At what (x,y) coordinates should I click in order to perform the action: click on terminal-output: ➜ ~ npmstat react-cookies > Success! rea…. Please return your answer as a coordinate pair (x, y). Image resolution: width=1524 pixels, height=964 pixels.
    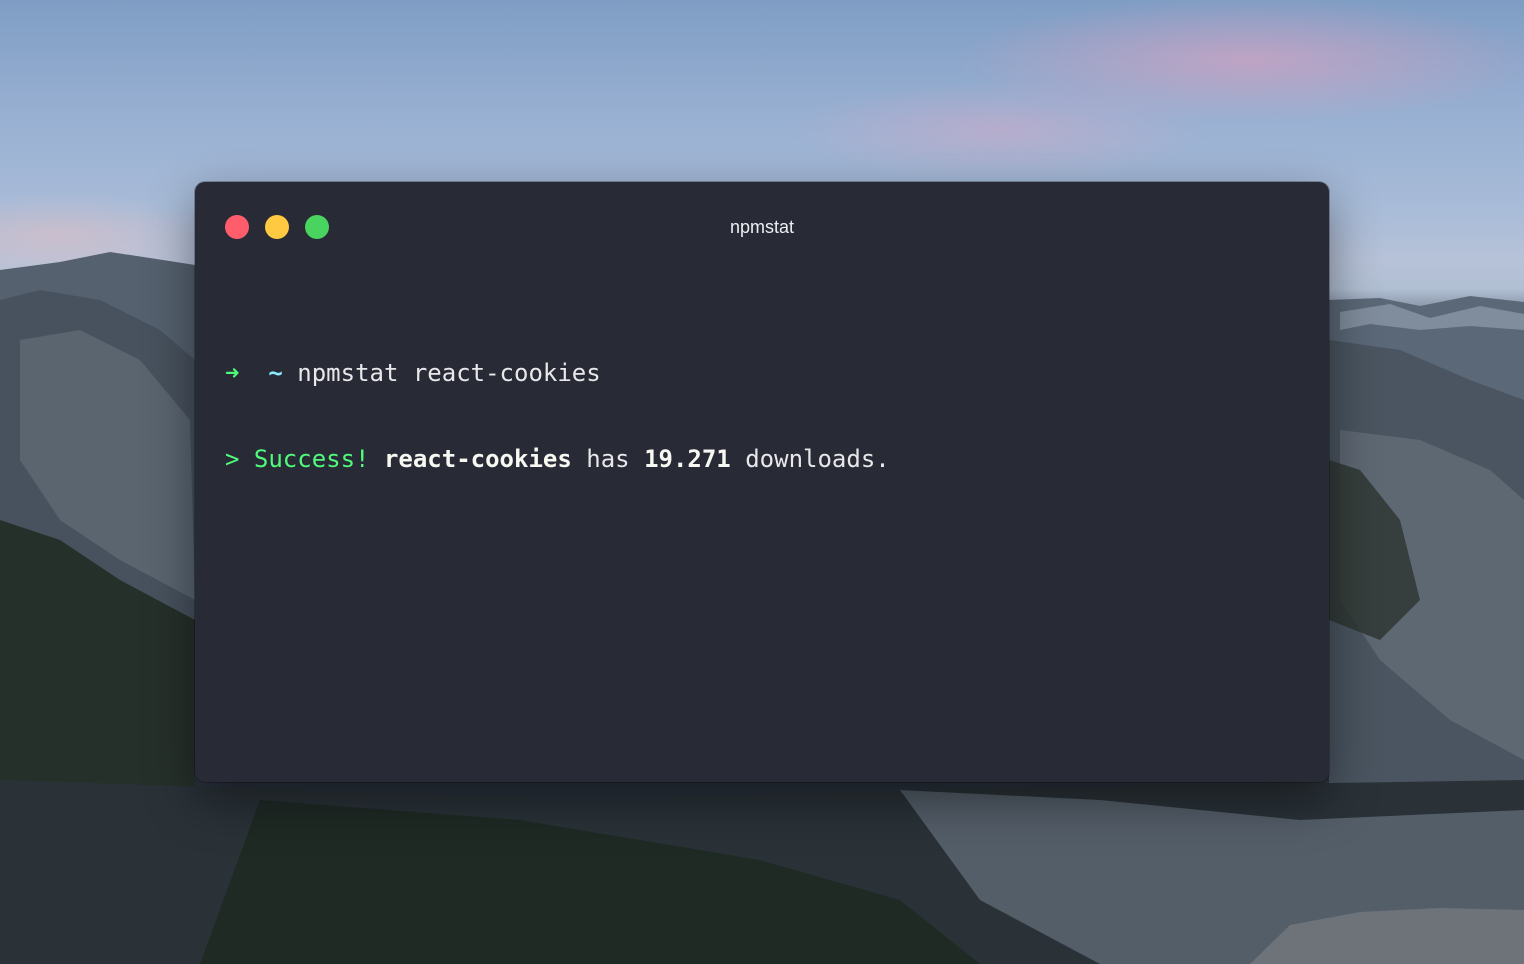
    Looking at the image, I should click on (557, 416).